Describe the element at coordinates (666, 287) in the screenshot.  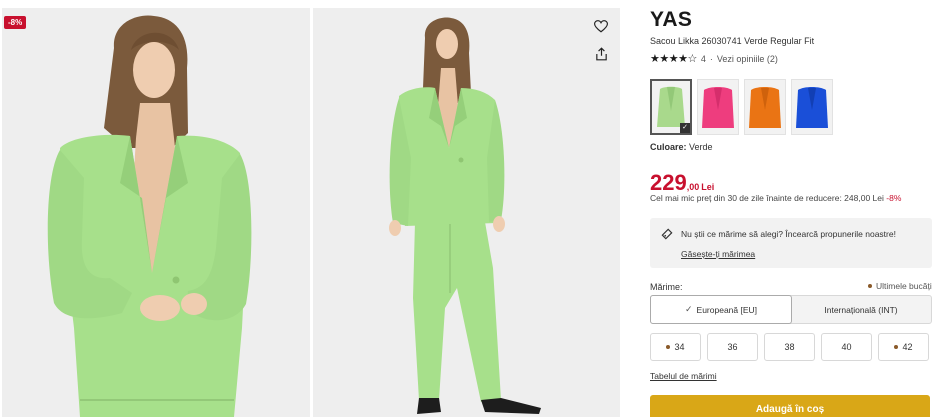
I see `size-label: Mărime:` at that location.